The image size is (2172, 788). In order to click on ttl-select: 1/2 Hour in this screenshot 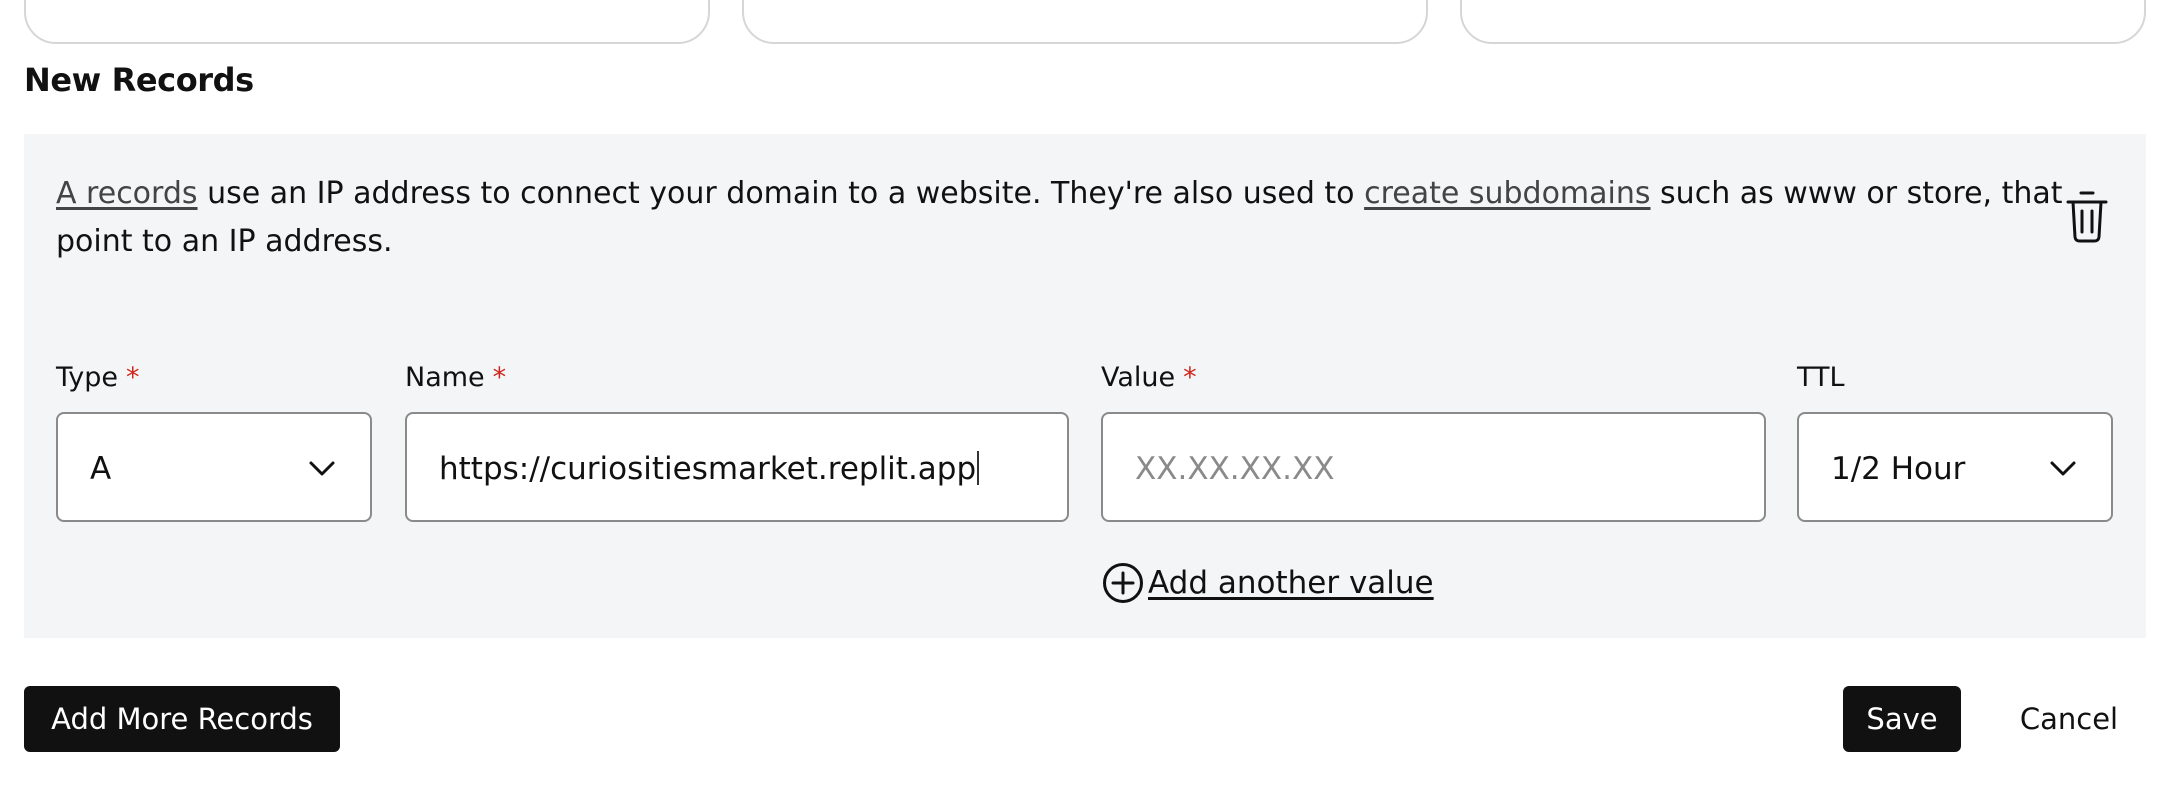, I will do `click(1955, 467)`.